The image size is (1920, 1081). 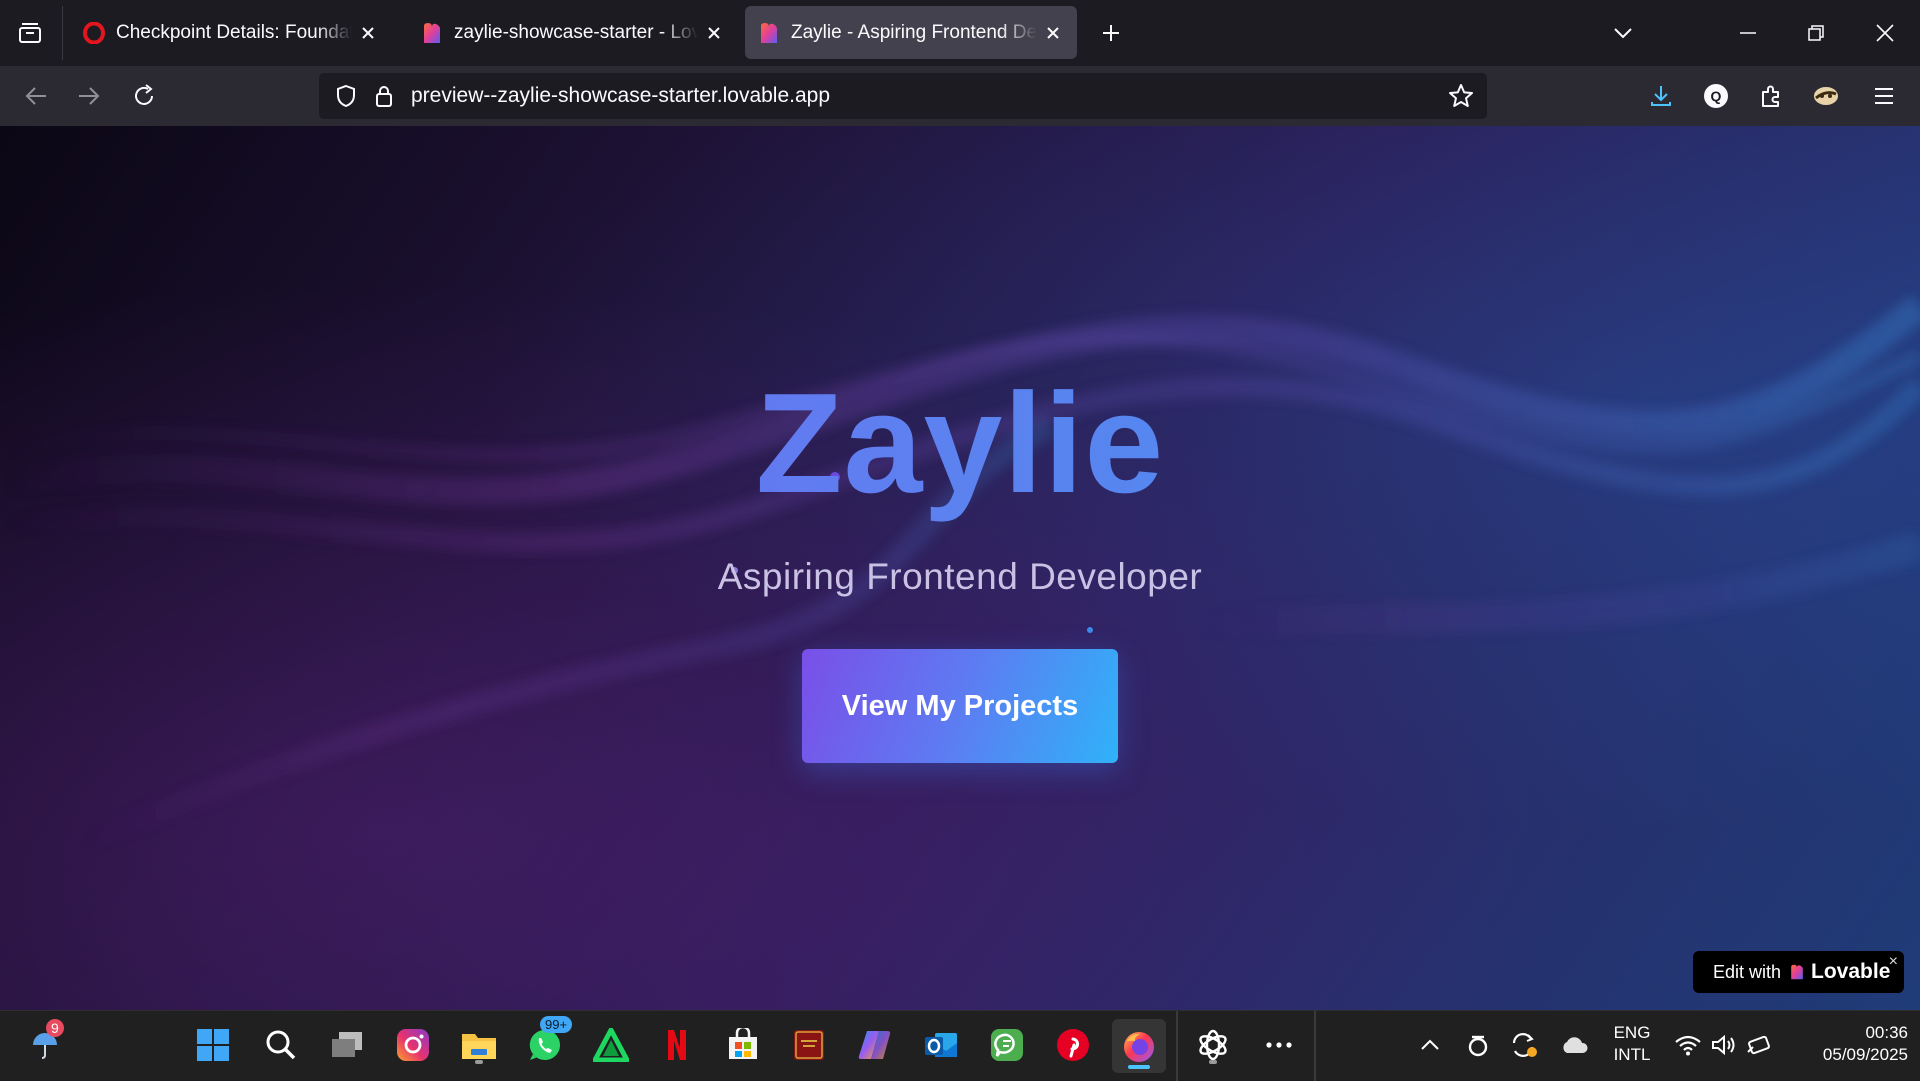 What do you see at coordinates (1007, 1045) in the screenshot?
I see `chat-app-icon` at bounding box center [1007, 1045].